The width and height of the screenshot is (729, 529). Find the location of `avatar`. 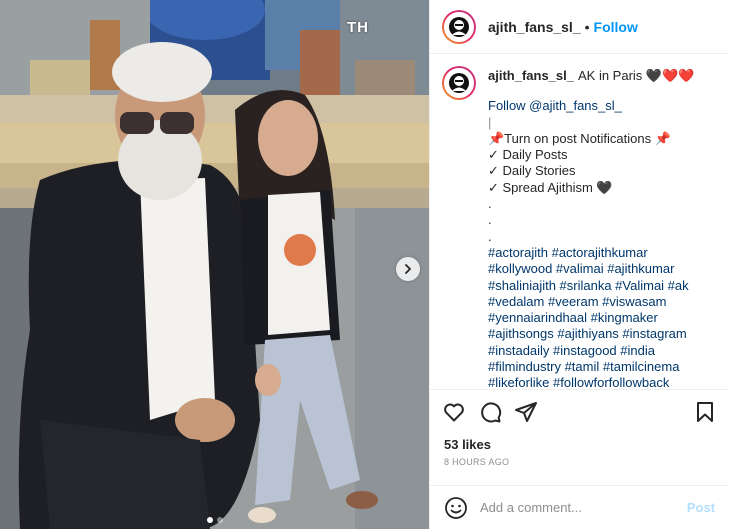

avatar is located at coordinates (459, 26).